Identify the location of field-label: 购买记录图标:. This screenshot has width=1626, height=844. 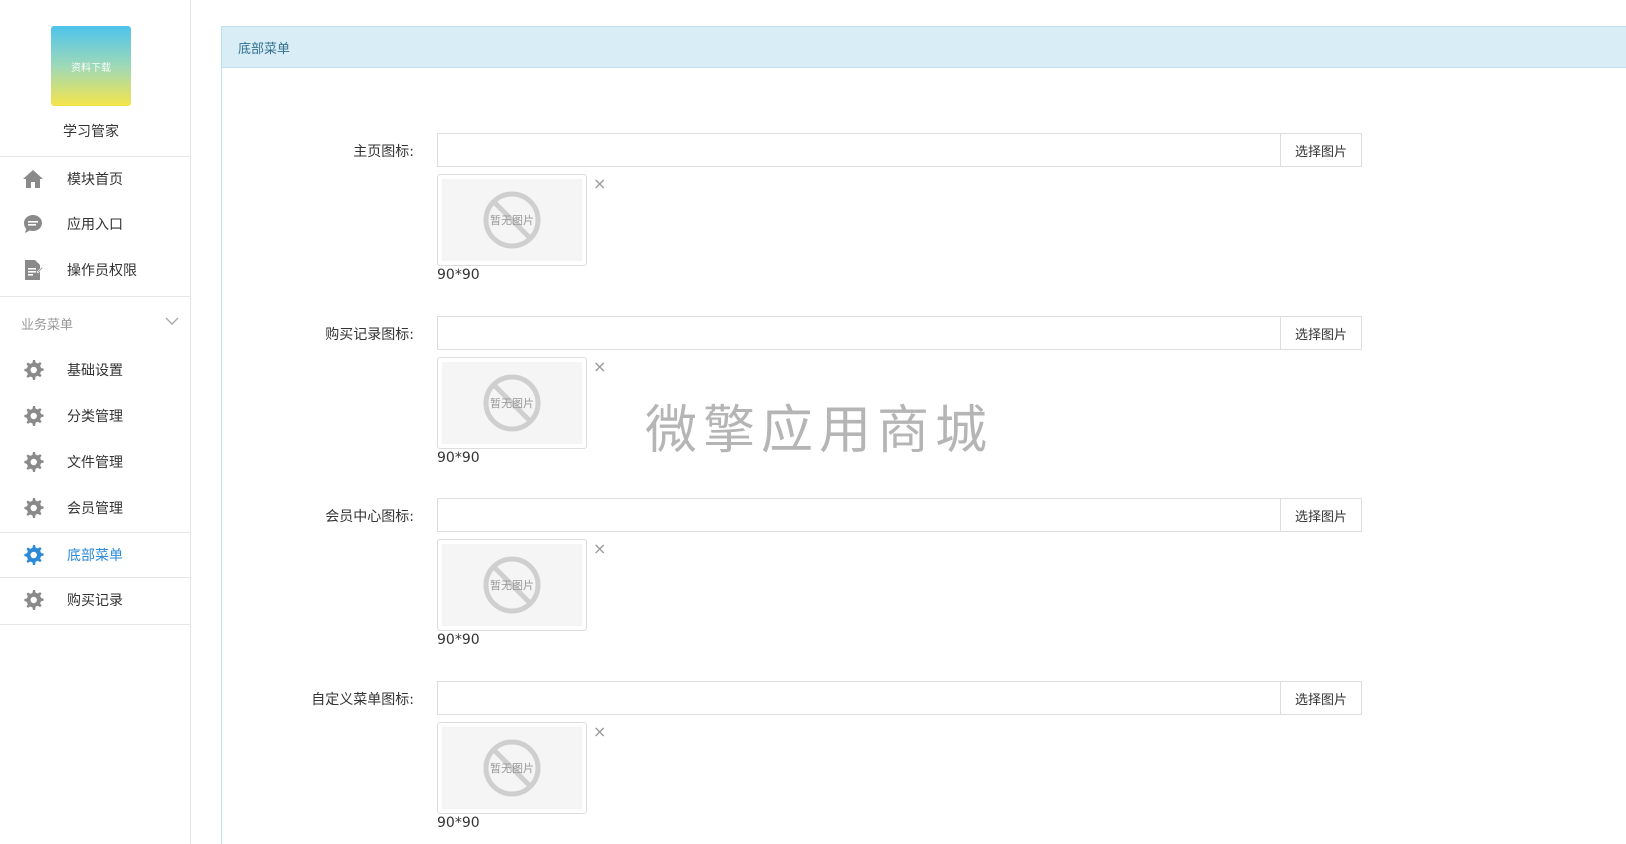
(369, 335).